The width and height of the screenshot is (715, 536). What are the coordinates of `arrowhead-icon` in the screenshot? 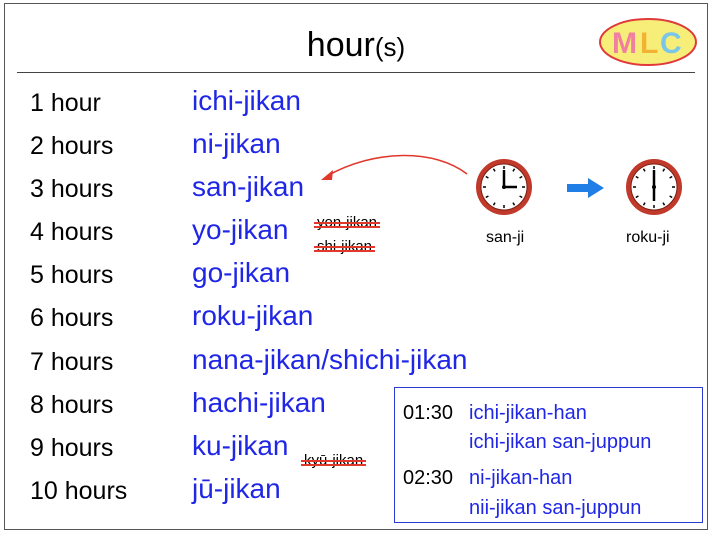 It's located at (327, 175).